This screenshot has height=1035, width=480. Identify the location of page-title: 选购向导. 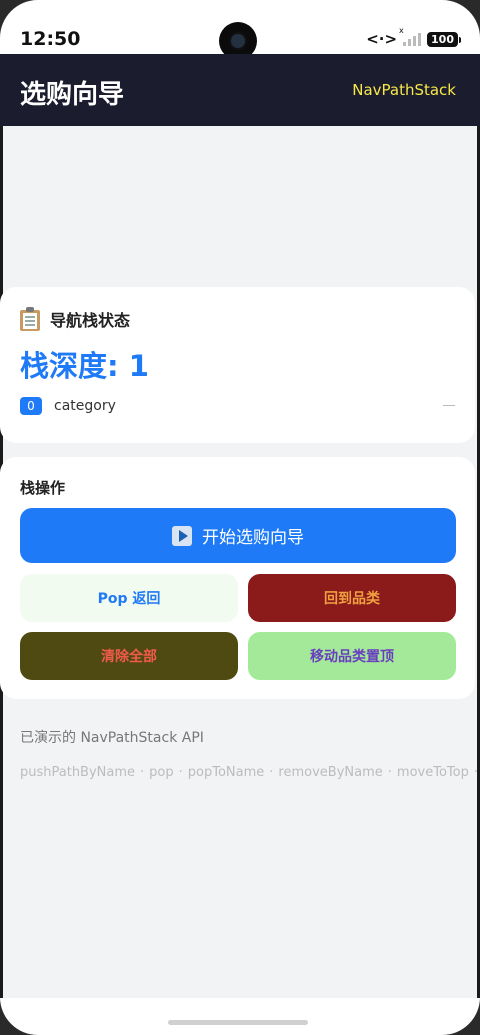
(72, 95).